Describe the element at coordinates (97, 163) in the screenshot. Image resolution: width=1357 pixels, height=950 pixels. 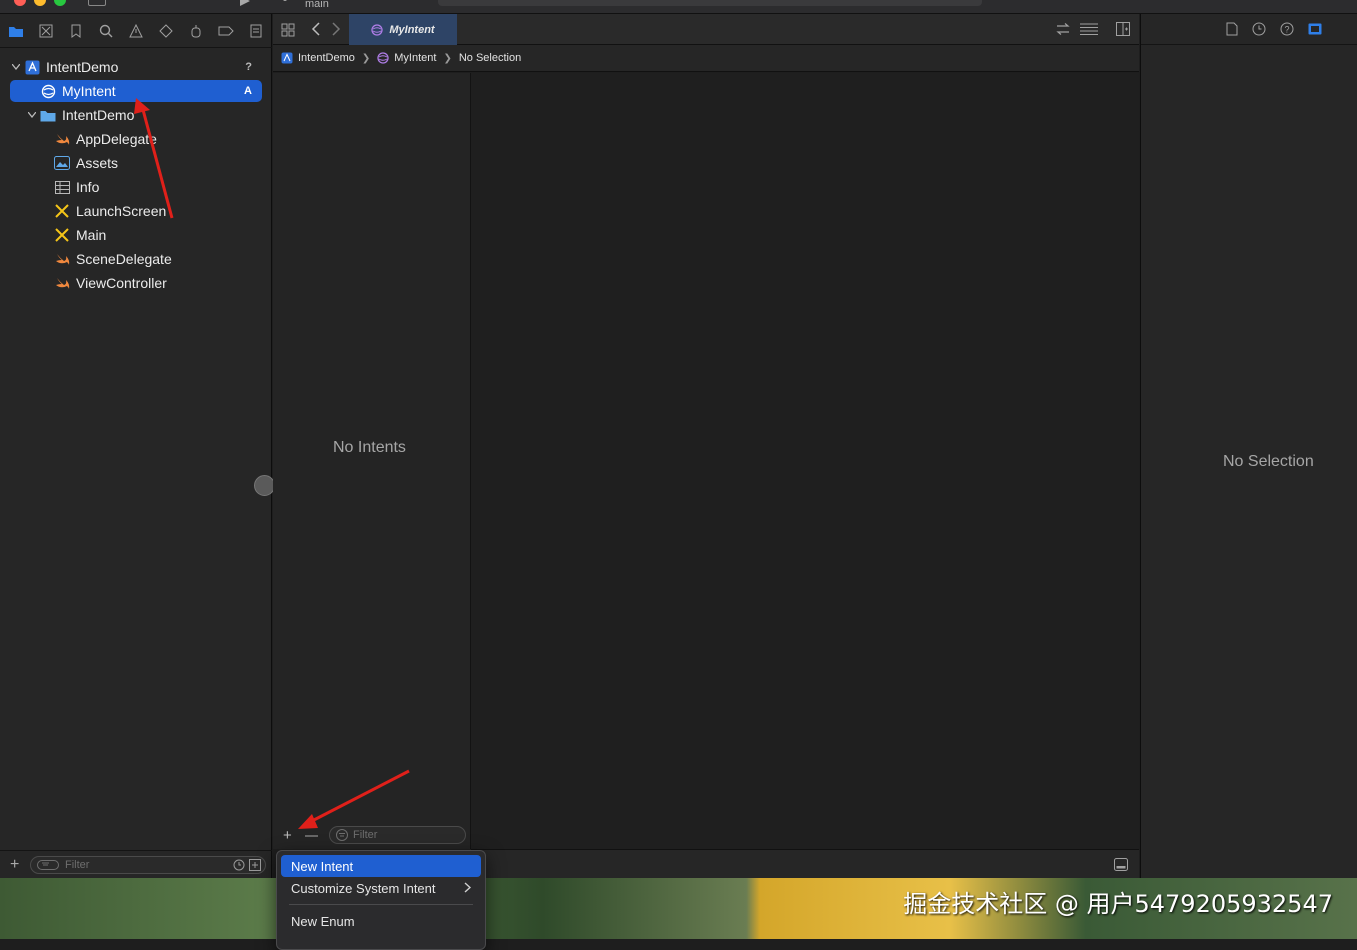
I see `tree-item-label: Assets` at that location.